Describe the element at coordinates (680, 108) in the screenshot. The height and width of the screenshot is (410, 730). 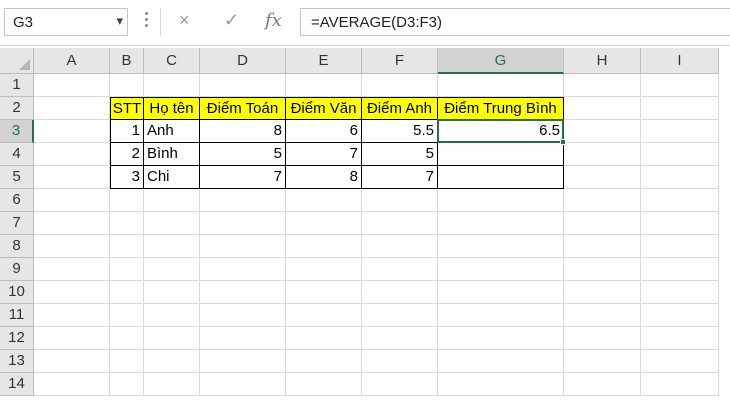
I see `cell-i2` at that location.